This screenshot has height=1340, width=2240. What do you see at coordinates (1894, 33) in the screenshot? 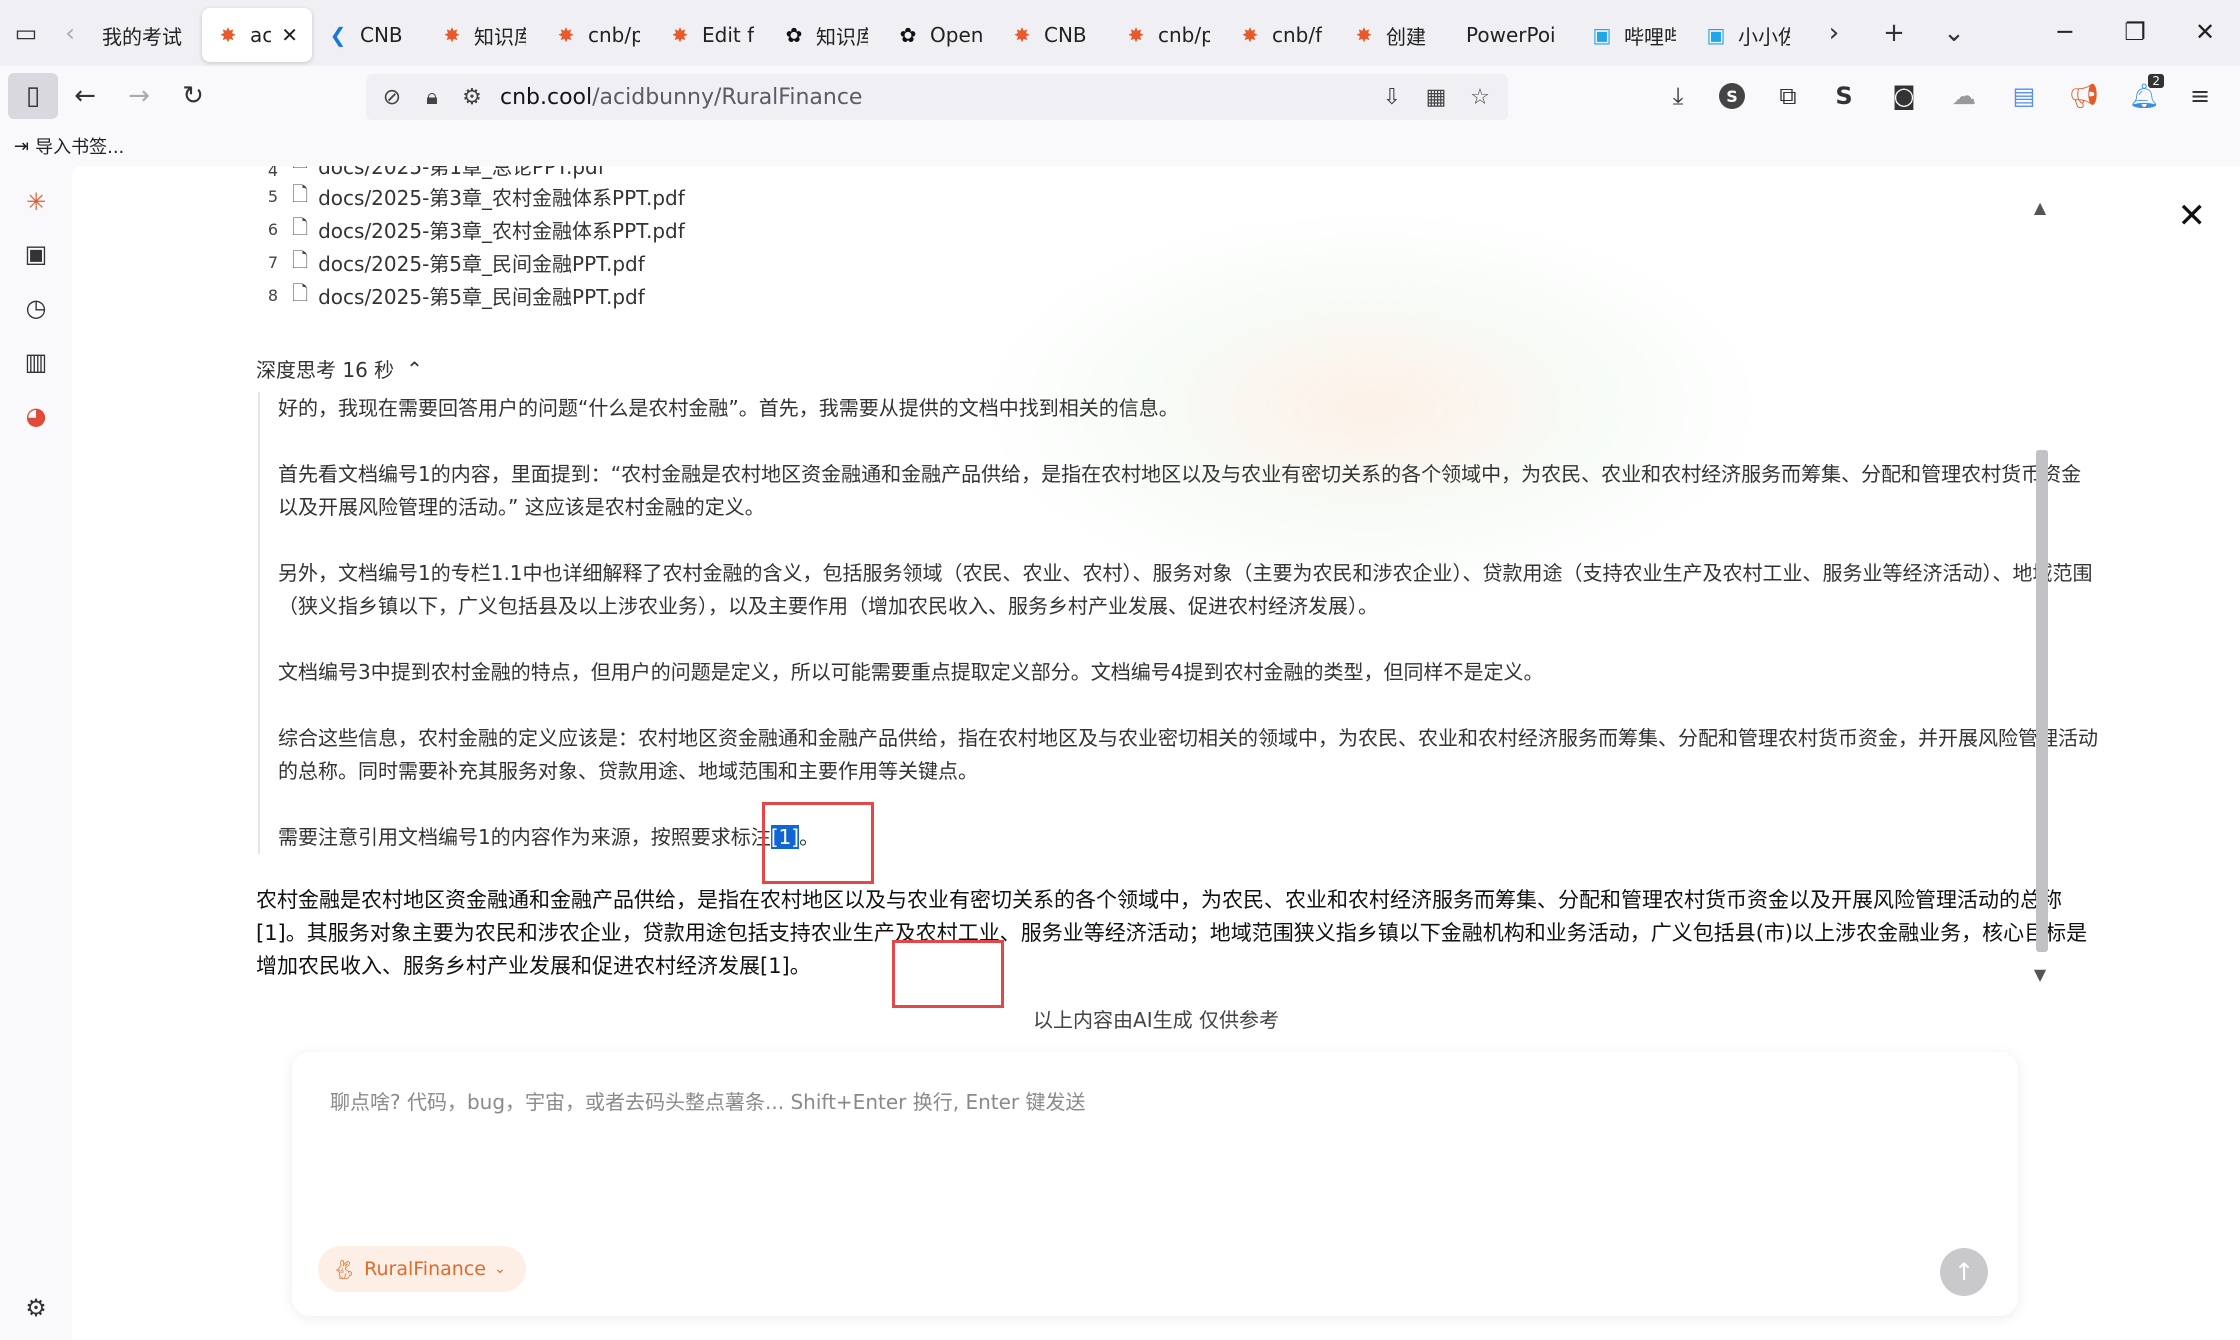
I see `new-tab-icon: +` at bounding box center [1894, 33].